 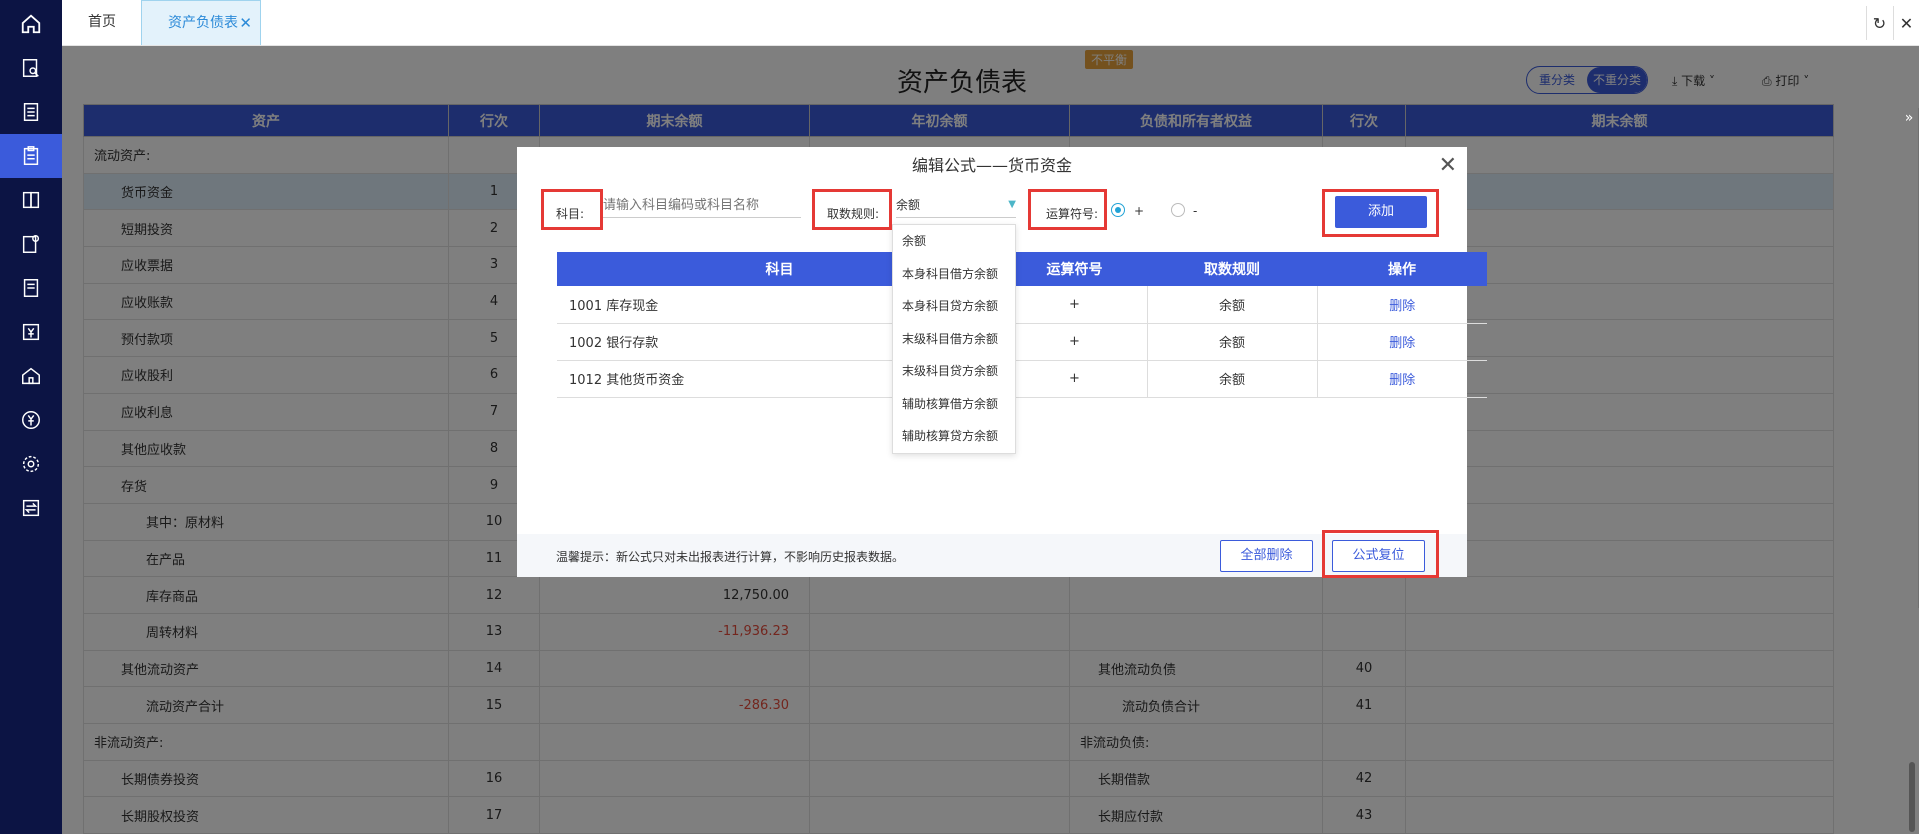 What do you see at coordinates (31, 200) in the screenshot?
I see `account-book-icon` at bounding box center [31, 200].